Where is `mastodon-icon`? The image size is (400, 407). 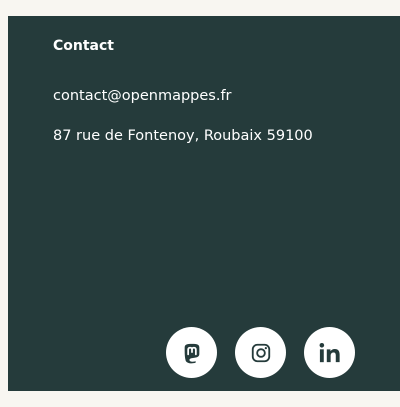
mastodon-icon is located at coordinates (191, 353).